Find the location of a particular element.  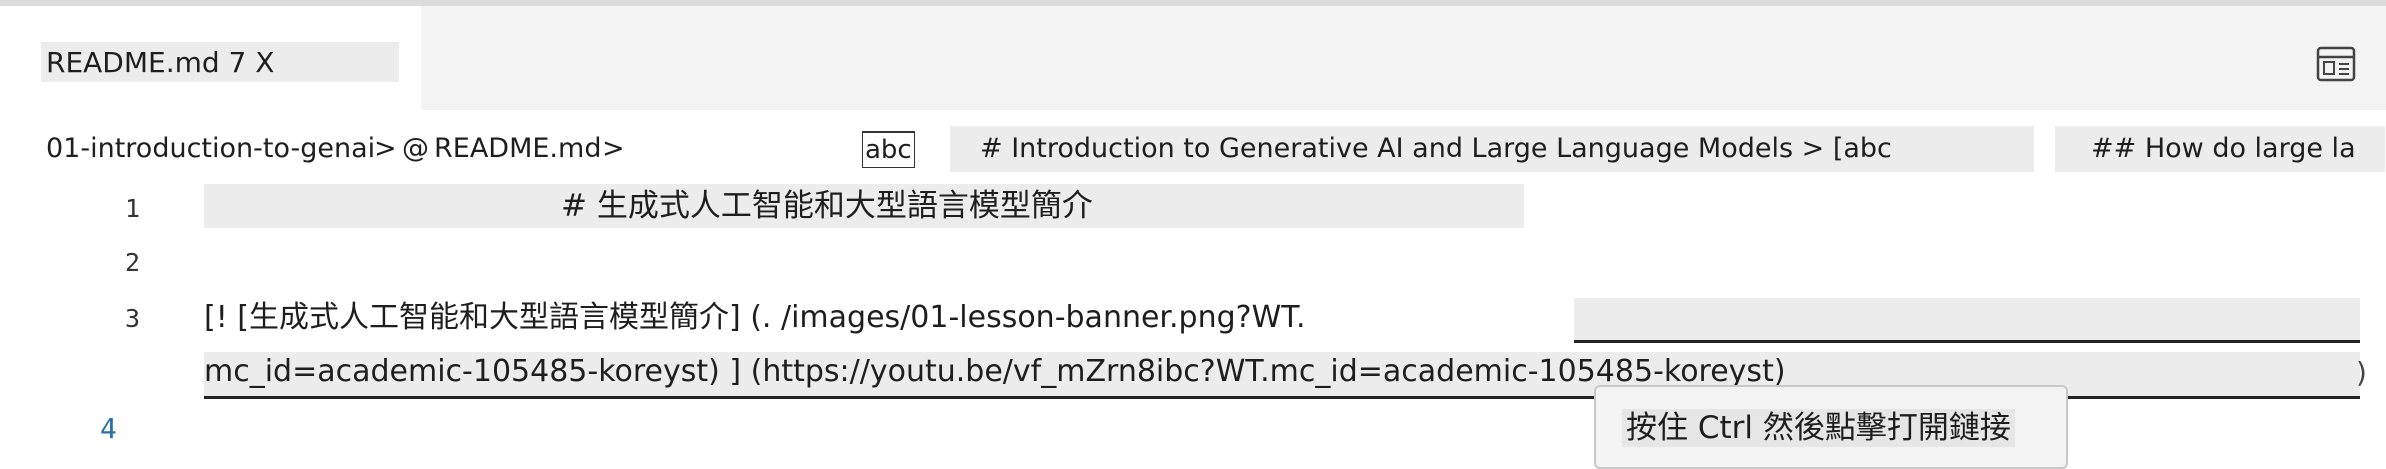

line-number-active: 4 is located at coordinates (108, 428).